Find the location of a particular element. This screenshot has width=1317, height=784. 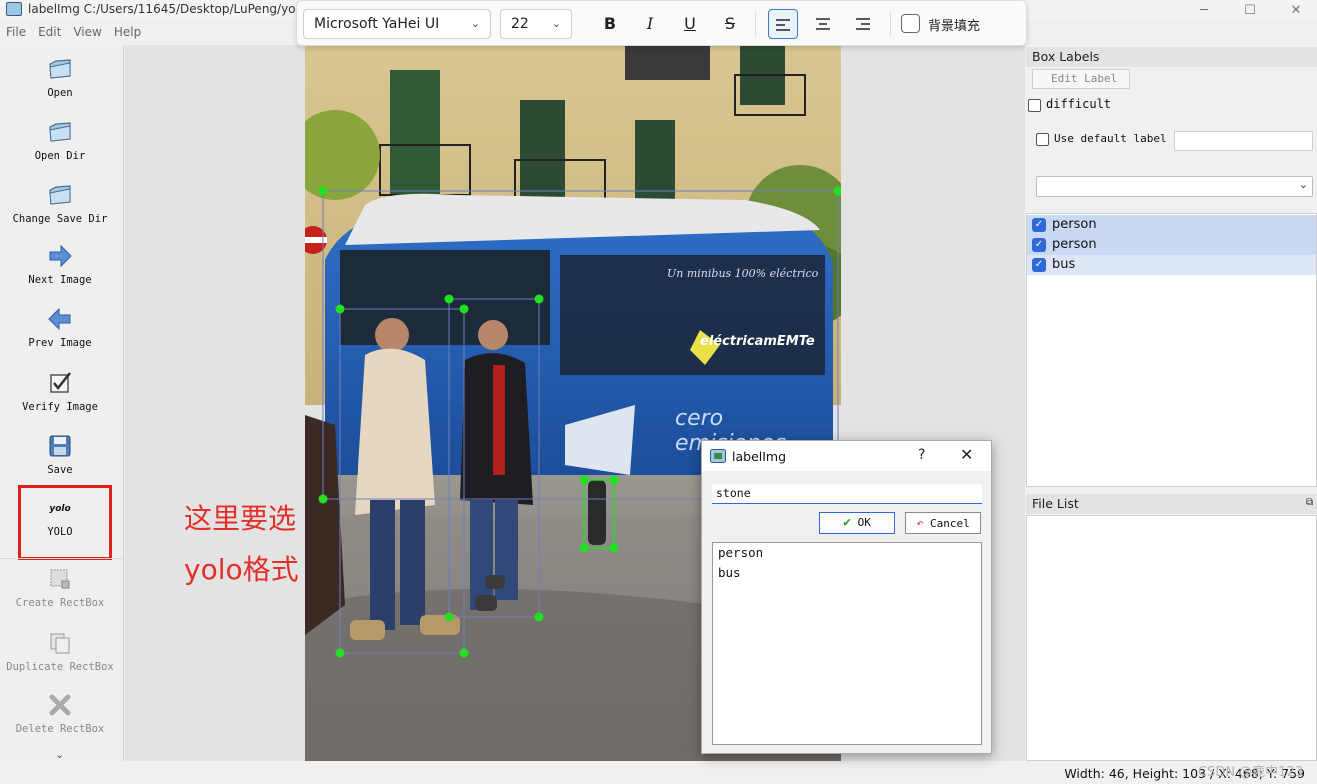

dialog-close-button: ✕ is located at coordinates (966, 454).